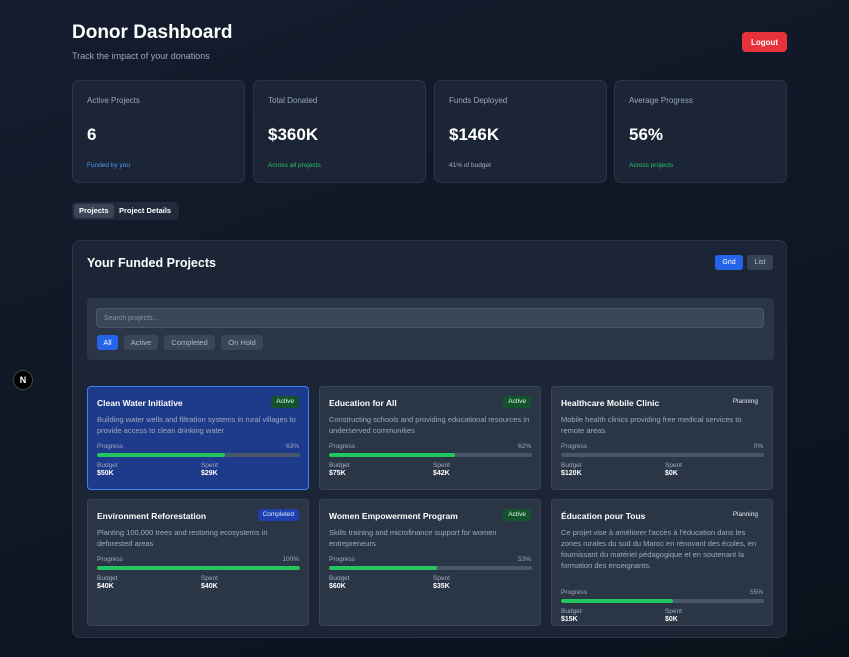 This screenshot has width=849, height=657. I want to click on tab-projects: Projects, so click(94, 211).